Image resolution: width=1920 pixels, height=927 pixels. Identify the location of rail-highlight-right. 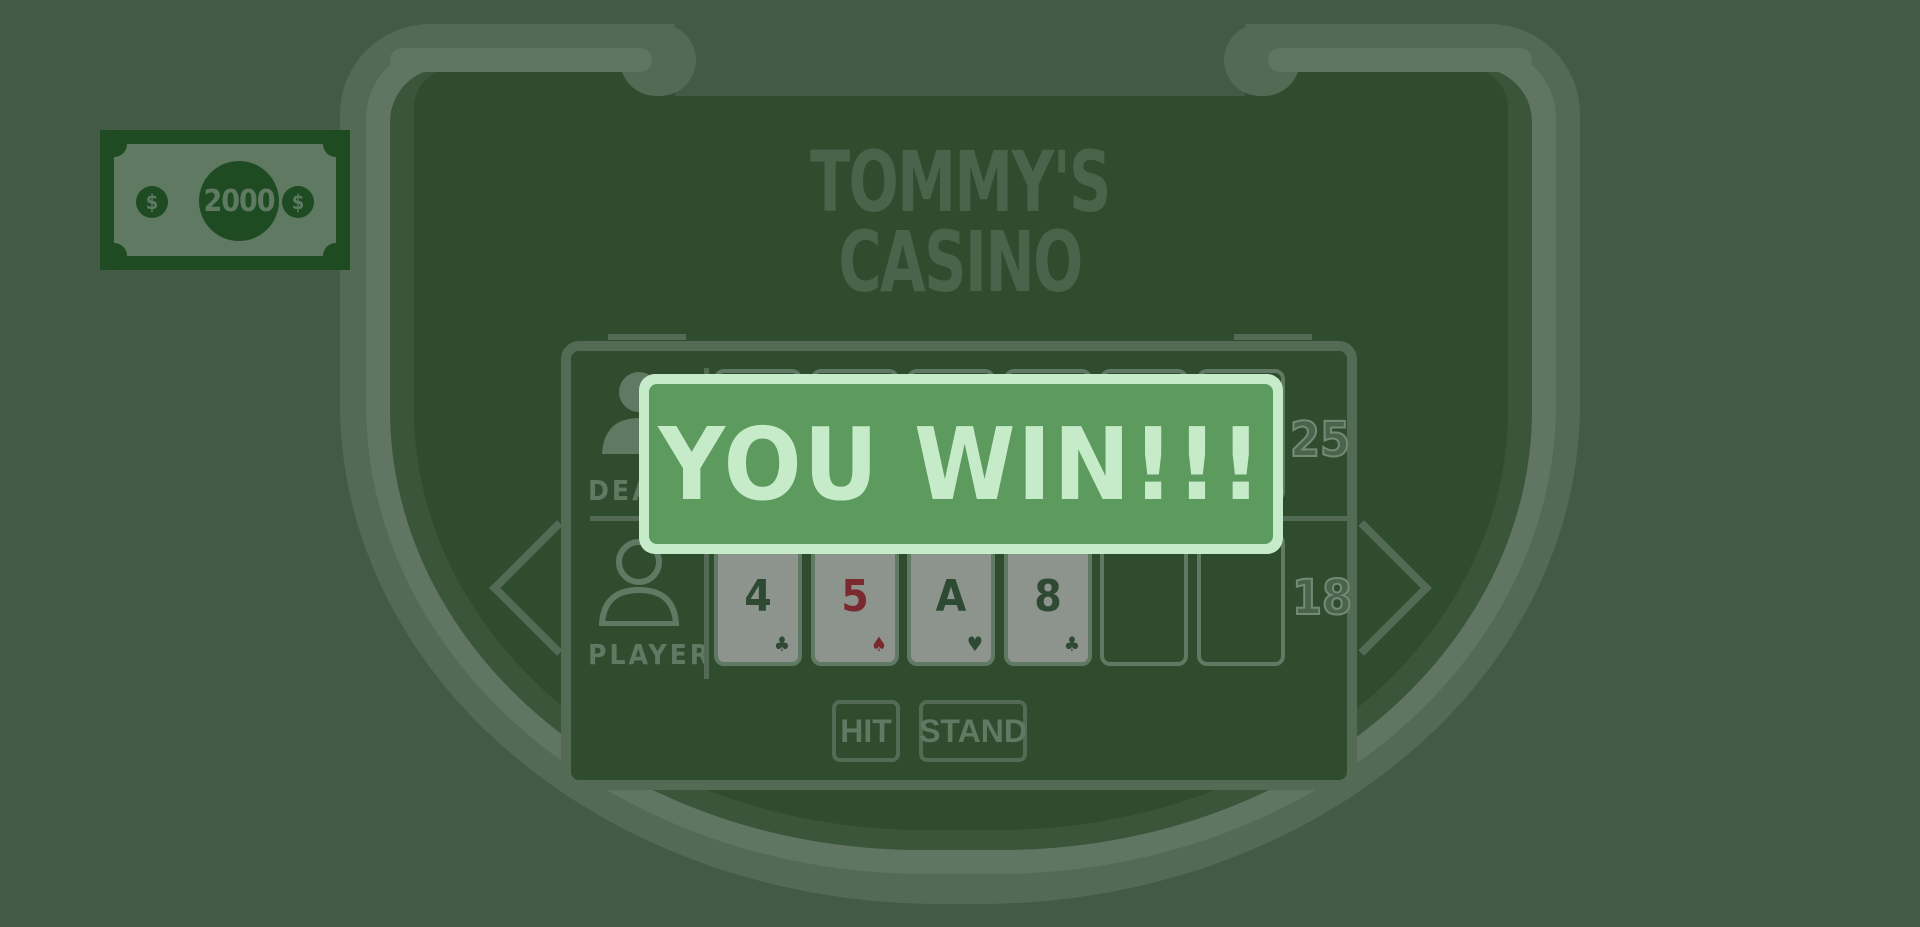
(1400, 60).